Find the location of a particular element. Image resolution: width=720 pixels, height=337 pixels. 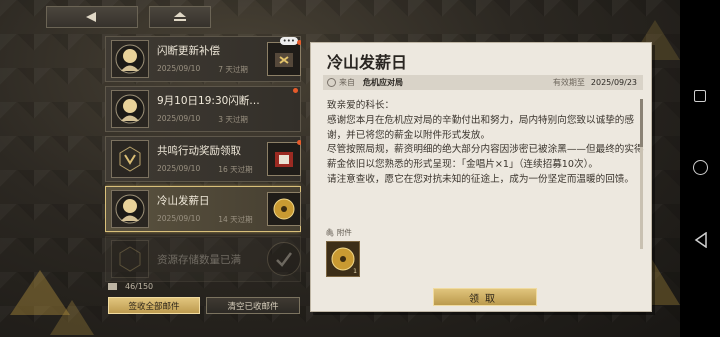

home-nav-icon is located at coordinates (700, 167).